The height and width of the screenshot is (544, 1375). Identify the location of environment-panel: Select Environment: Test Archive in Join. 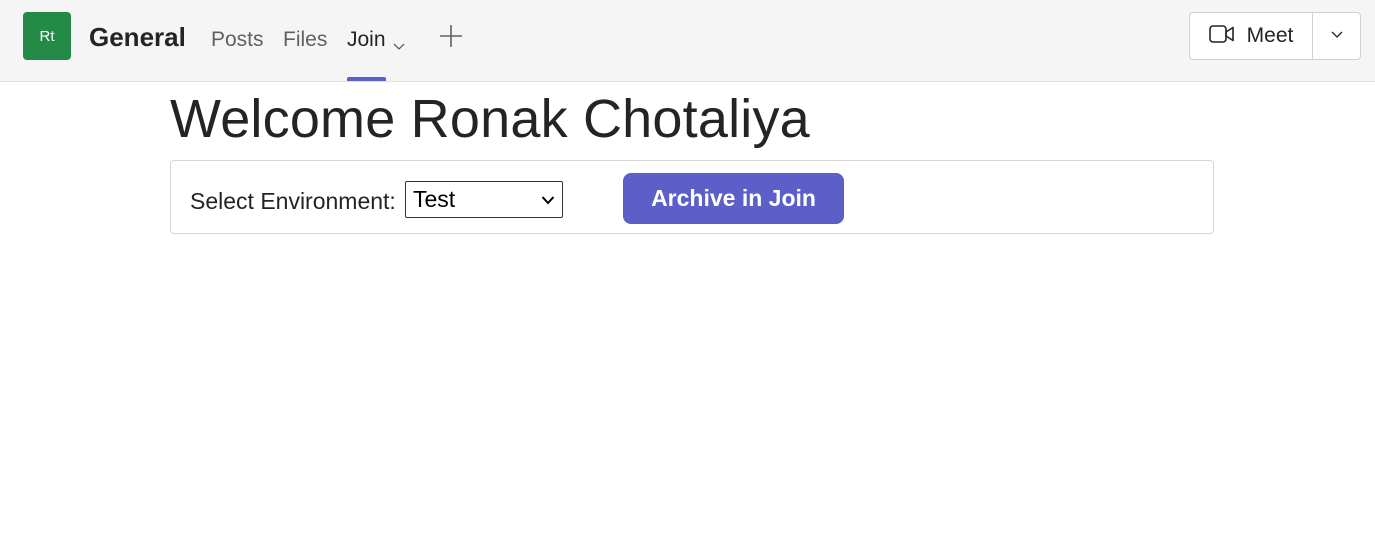
(692, 197).